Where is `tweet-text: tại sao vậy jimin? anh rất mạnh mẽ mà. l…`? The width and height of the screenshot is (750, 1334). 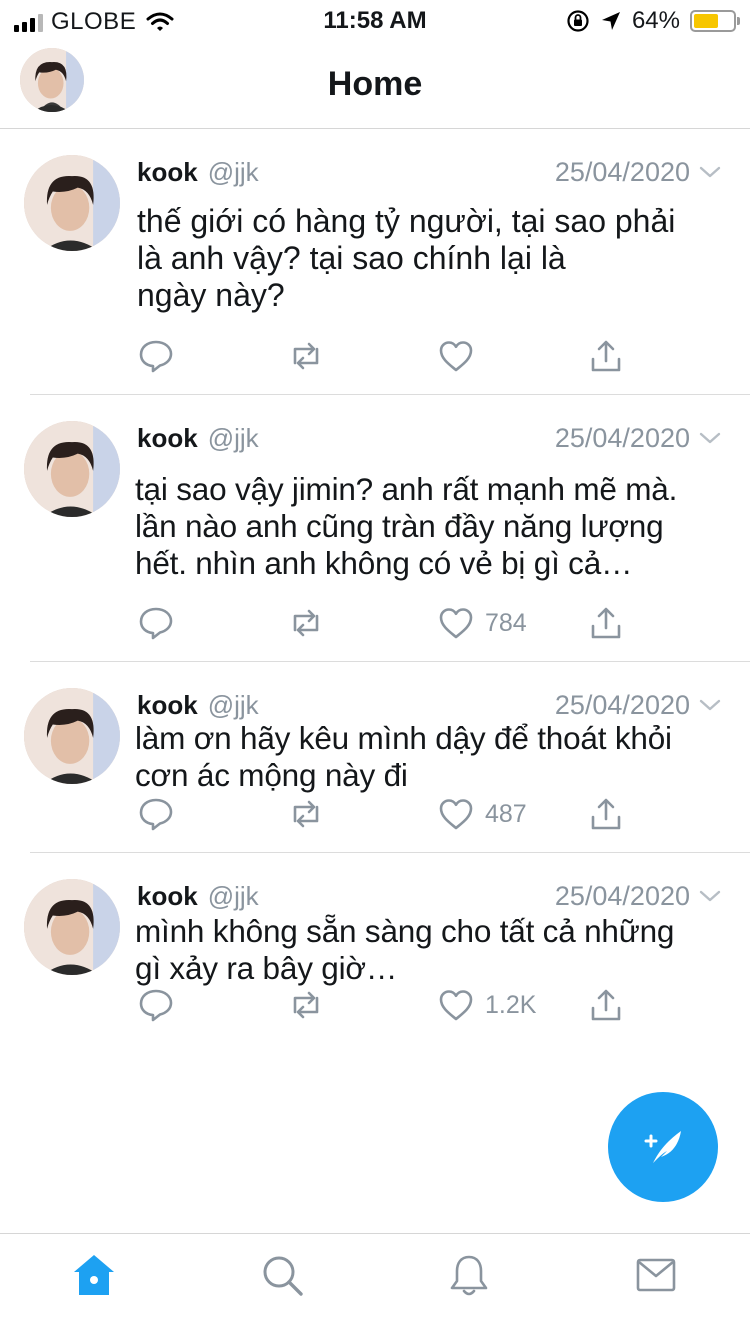
tweet-text: tại sao vậy jimin? anh rất mạnh mẽ mà. l… is located at coordinates (437, 526).